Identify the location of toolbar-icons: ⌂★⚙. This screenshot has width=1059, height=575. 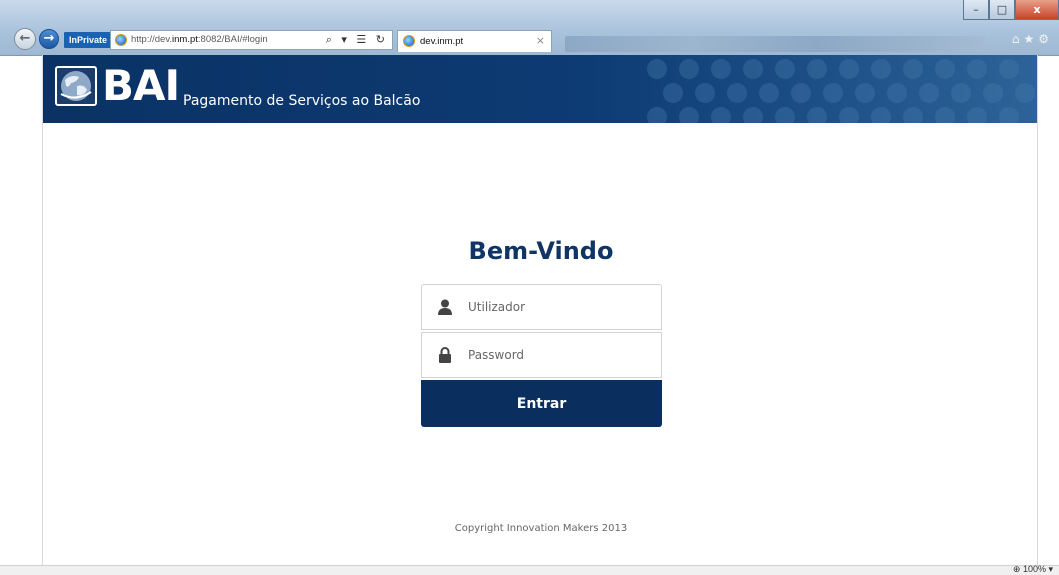
(1032, 39).